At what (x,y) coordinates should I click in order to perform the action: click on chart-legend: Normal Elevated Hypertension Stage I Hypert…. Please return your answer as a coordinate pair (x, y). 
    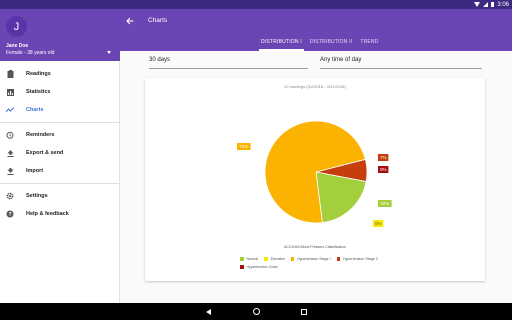
    Looking at the image, I should click on (325, 263).